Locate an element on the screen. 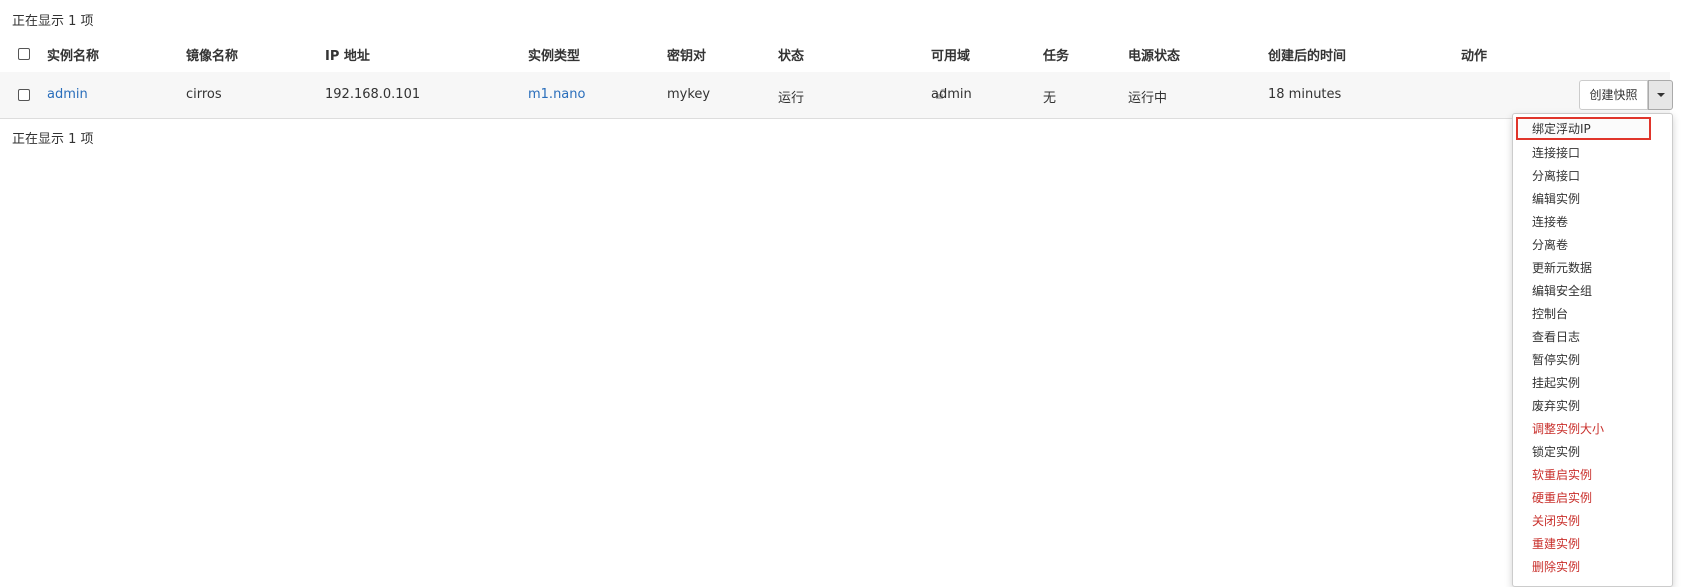 Image resolution: width=1686 pixels, height=587 pixels. header-keypair: 密钥对 is located at coordinates (686, 54).